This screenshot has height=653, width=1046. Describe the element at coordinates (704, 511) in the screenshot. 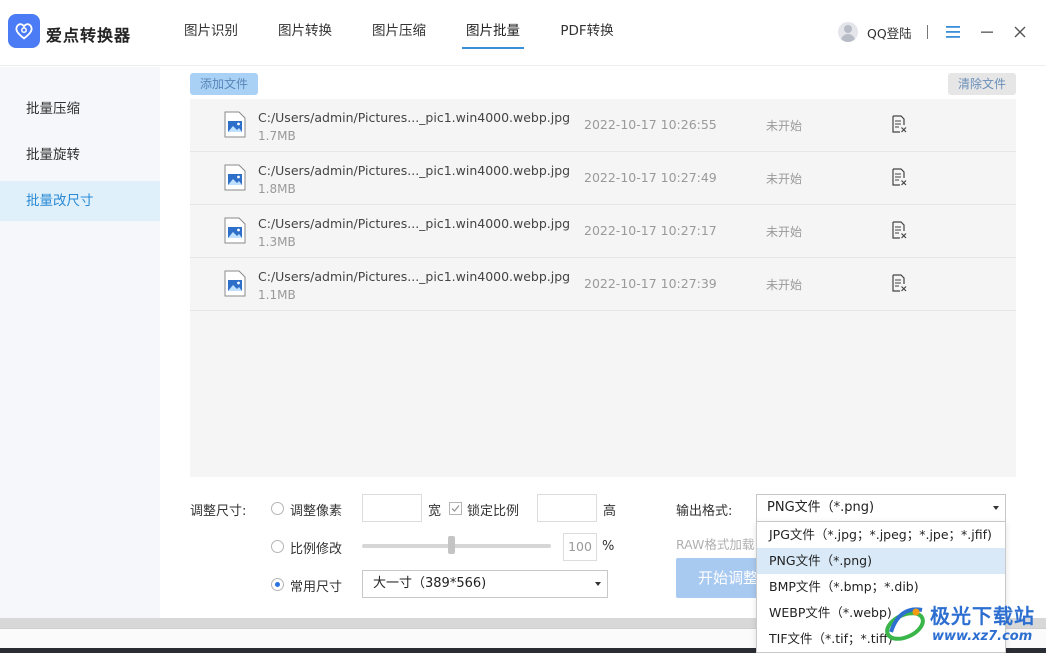

I see `output-format-label: 输出格式:` at that location.